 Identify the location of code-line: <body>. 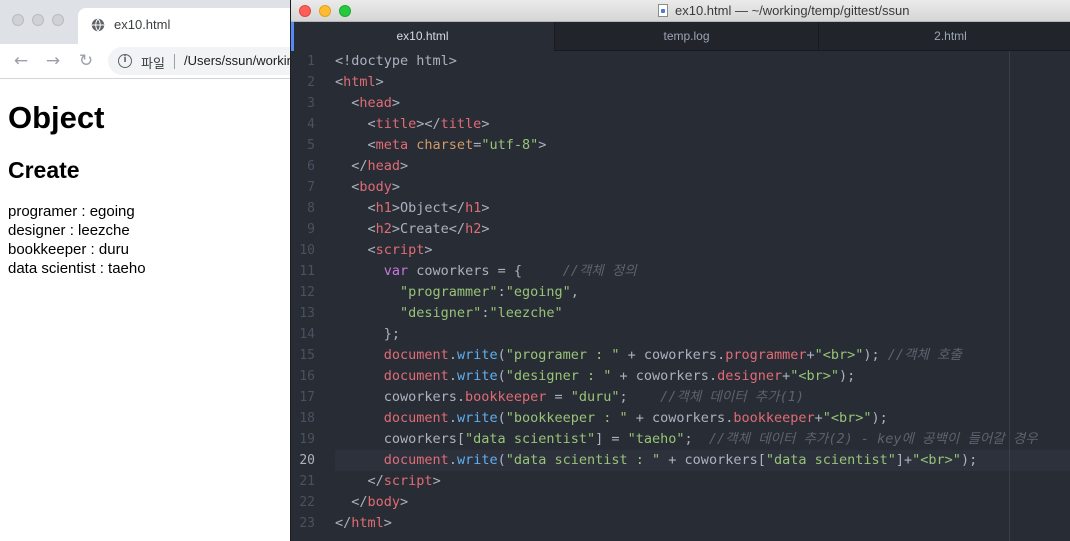
(367, 187).